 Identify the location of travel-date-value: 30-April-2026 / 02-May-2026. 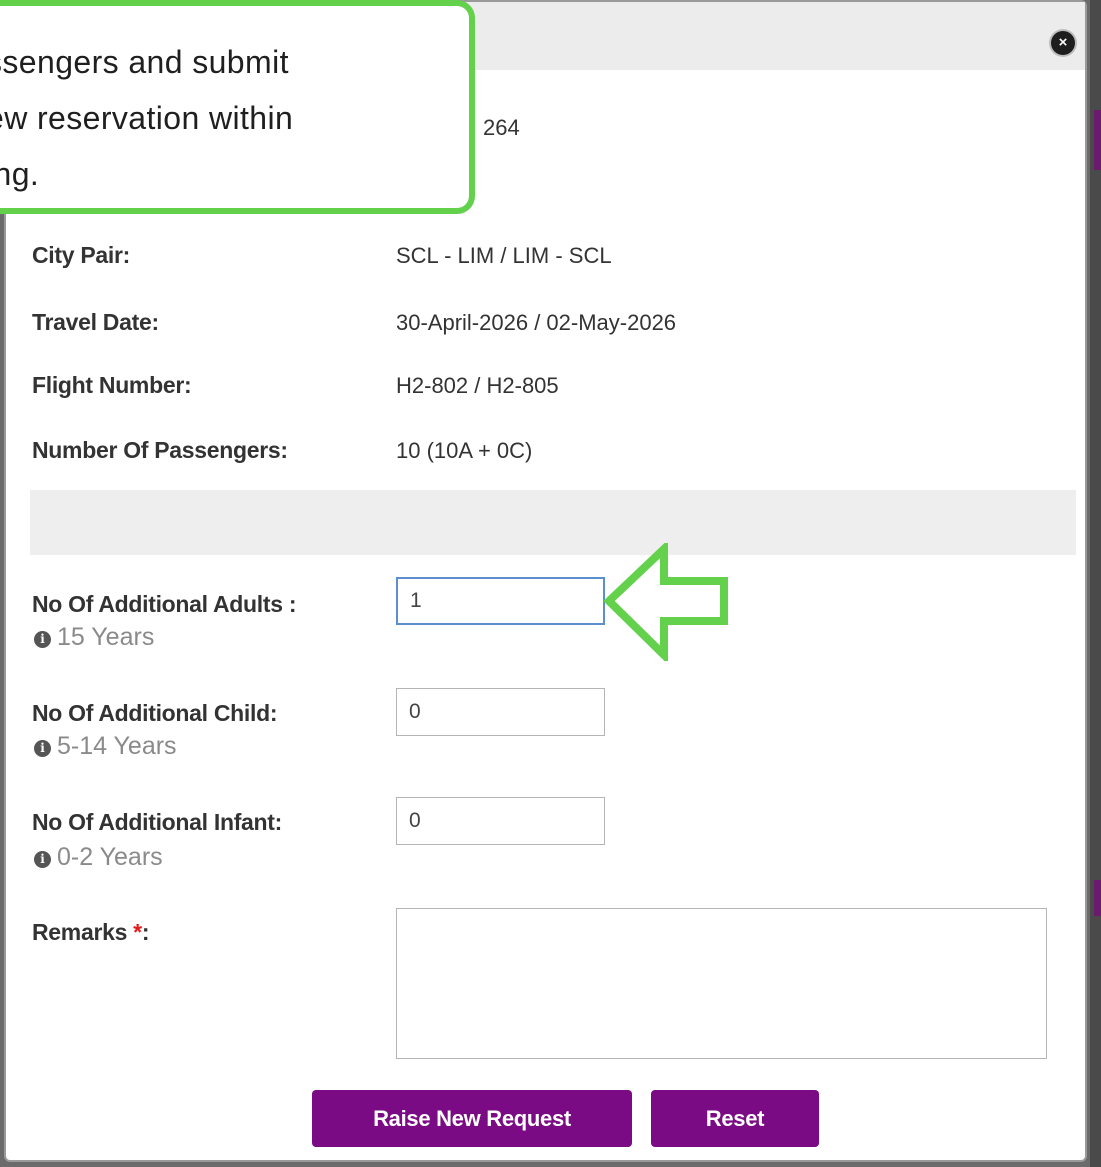
(536, 322).